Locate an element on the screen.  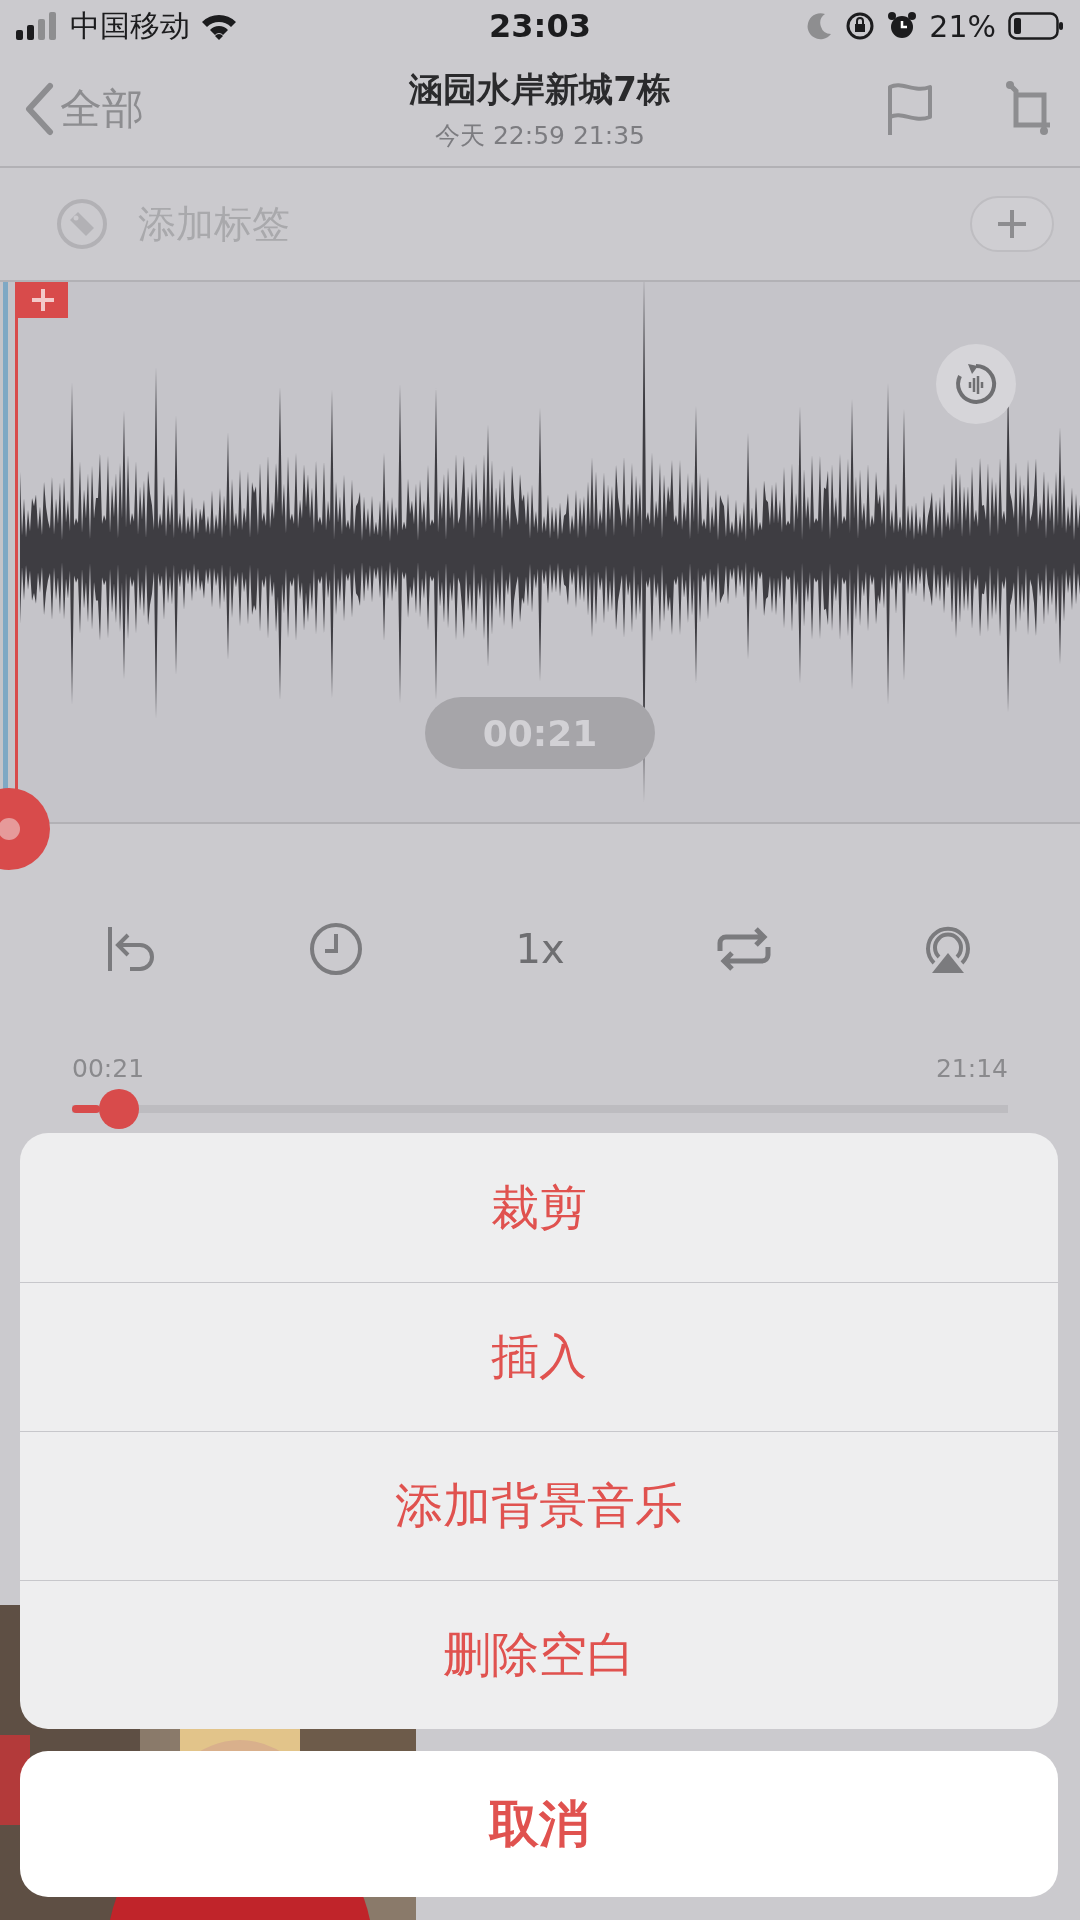
status-time: 23:03 is located at coordinates (540, 26).